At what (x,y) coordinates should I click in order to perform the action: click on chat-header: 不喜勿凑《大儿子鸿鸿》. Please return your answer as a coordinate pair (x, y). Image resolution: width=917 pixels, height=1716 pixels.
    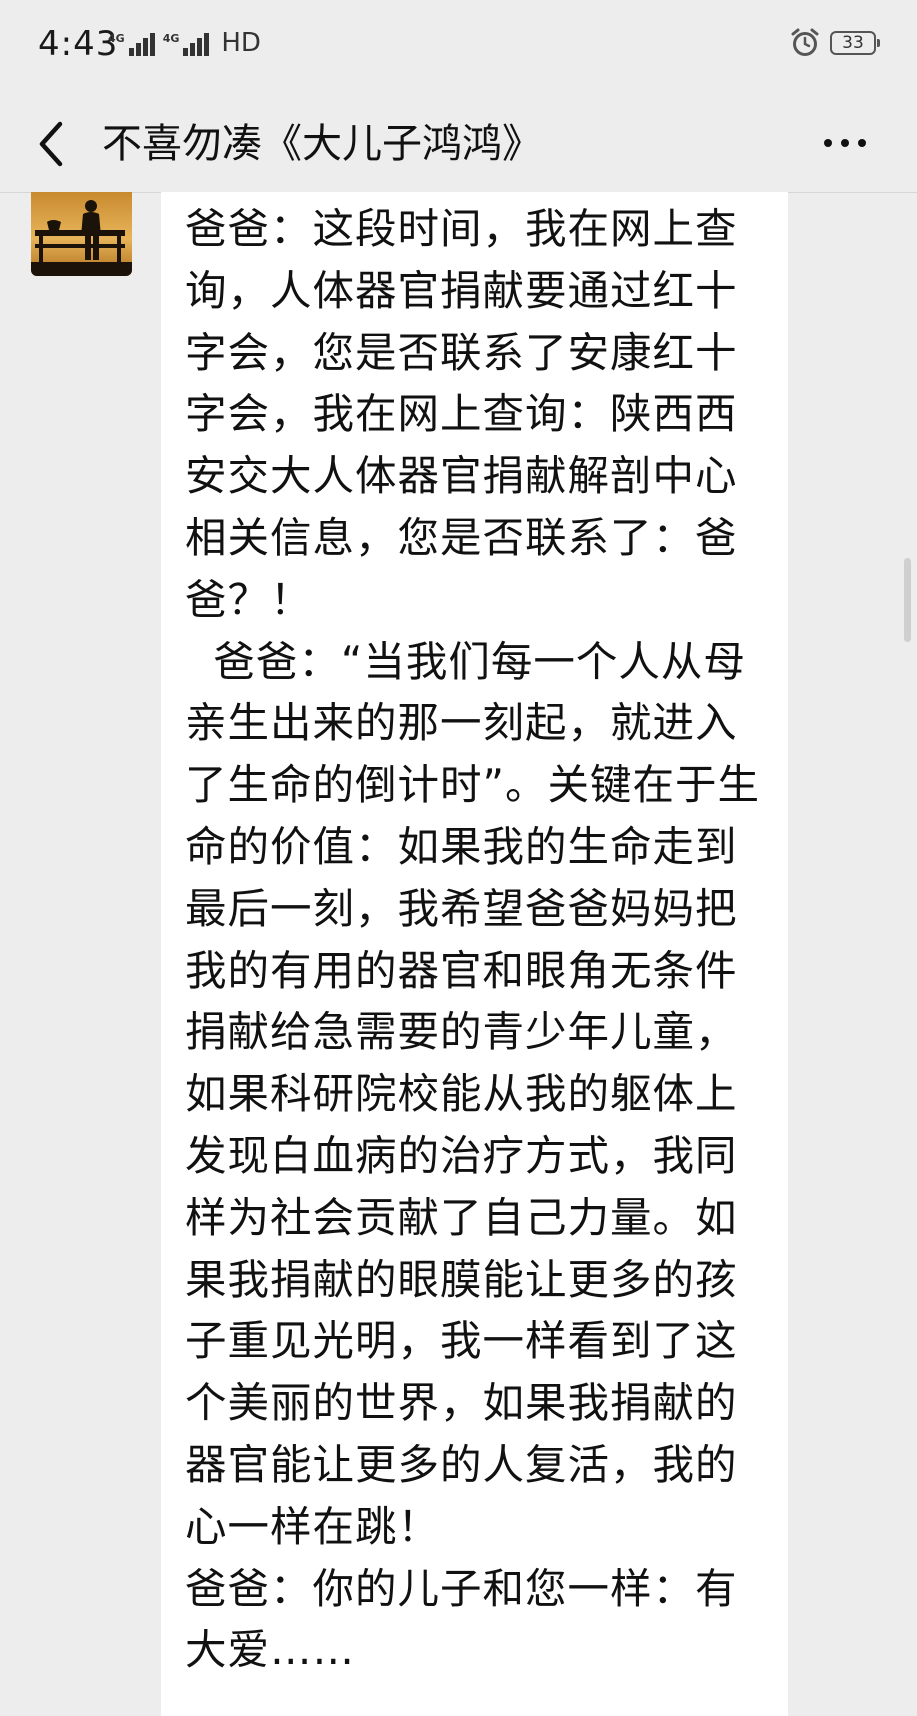
    Looking at the image, I should click on (458, 144).